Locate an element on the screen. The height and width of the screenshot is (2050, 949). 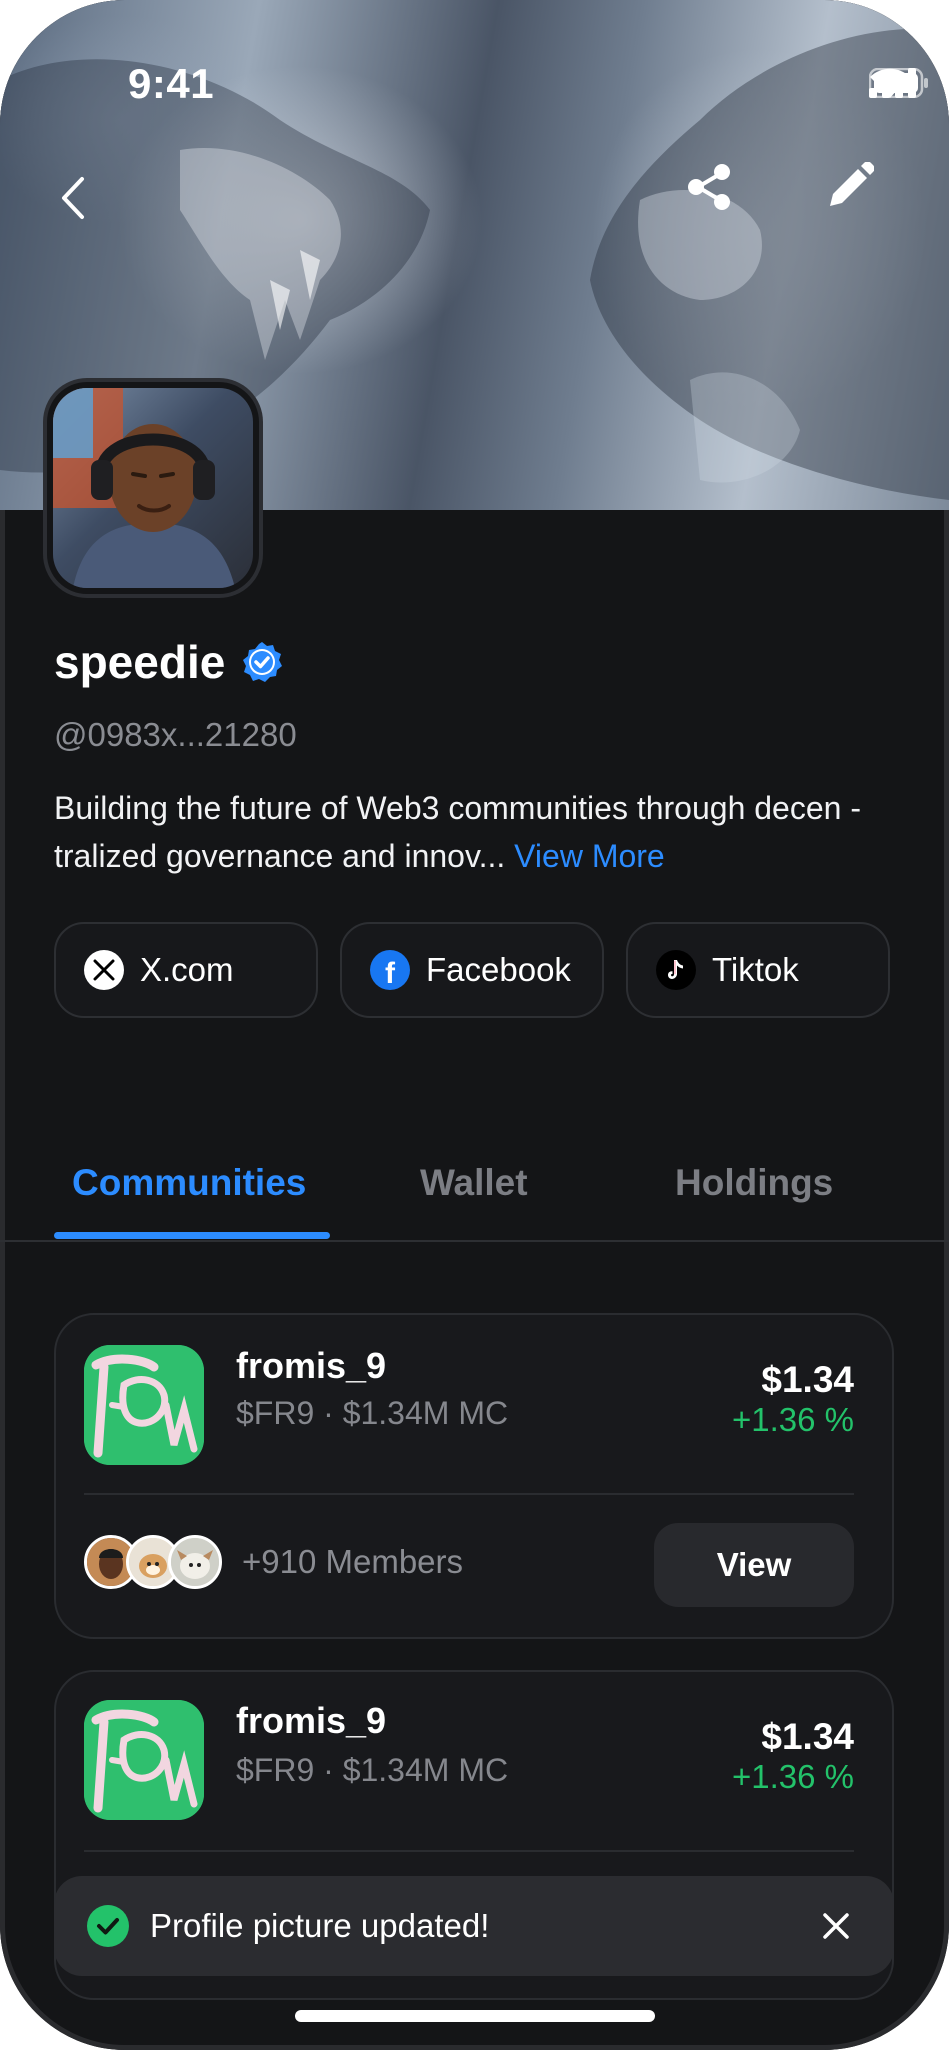
social-label-tiktok: Tiktok is located at coordinates (755, 969).